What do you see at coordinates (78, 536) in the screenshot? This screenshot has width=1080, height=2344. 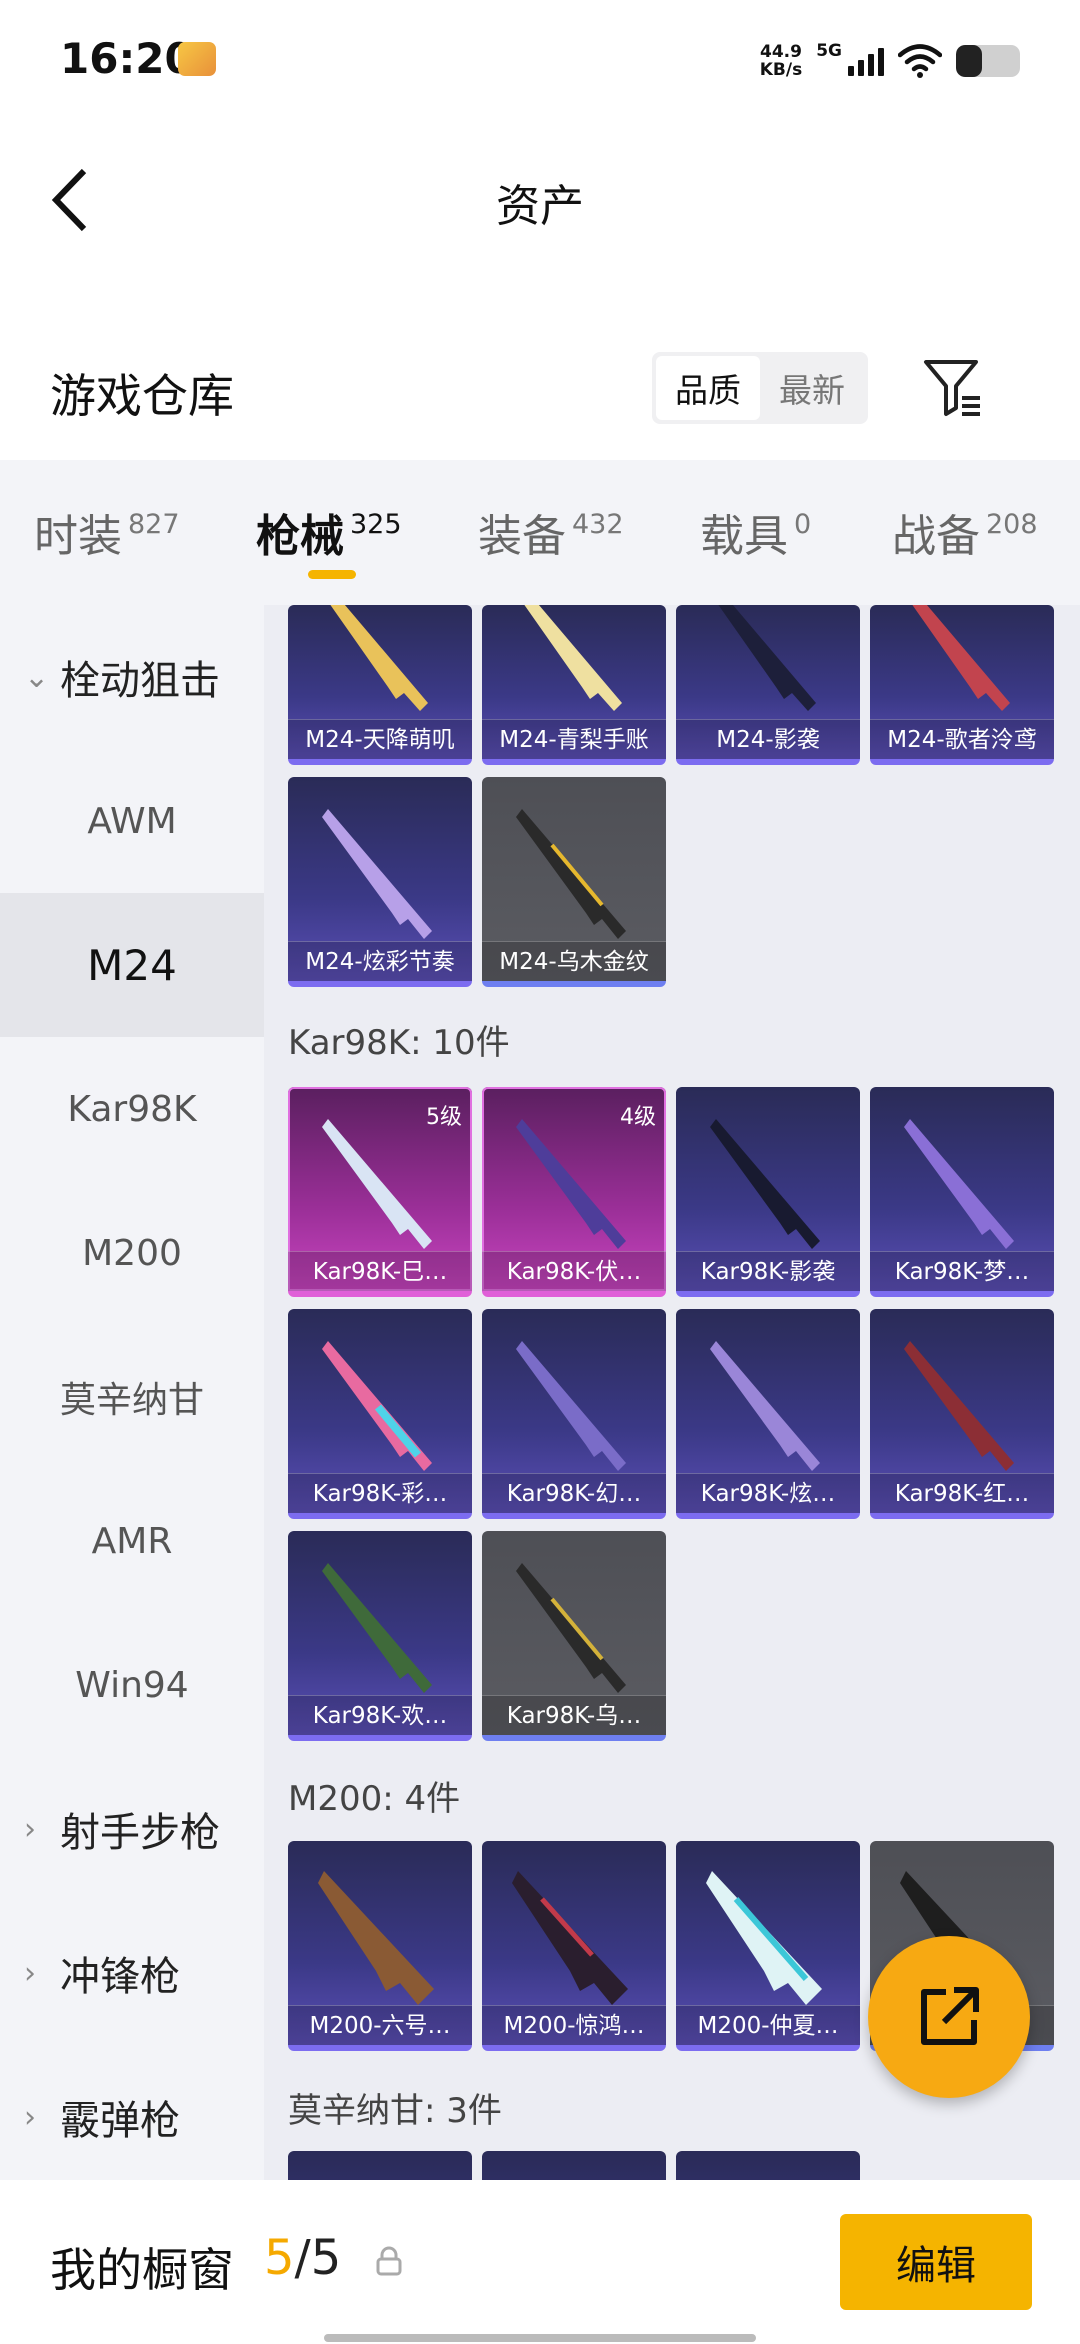 I see `tab-label: 时装` at bounding box center [78, 536].